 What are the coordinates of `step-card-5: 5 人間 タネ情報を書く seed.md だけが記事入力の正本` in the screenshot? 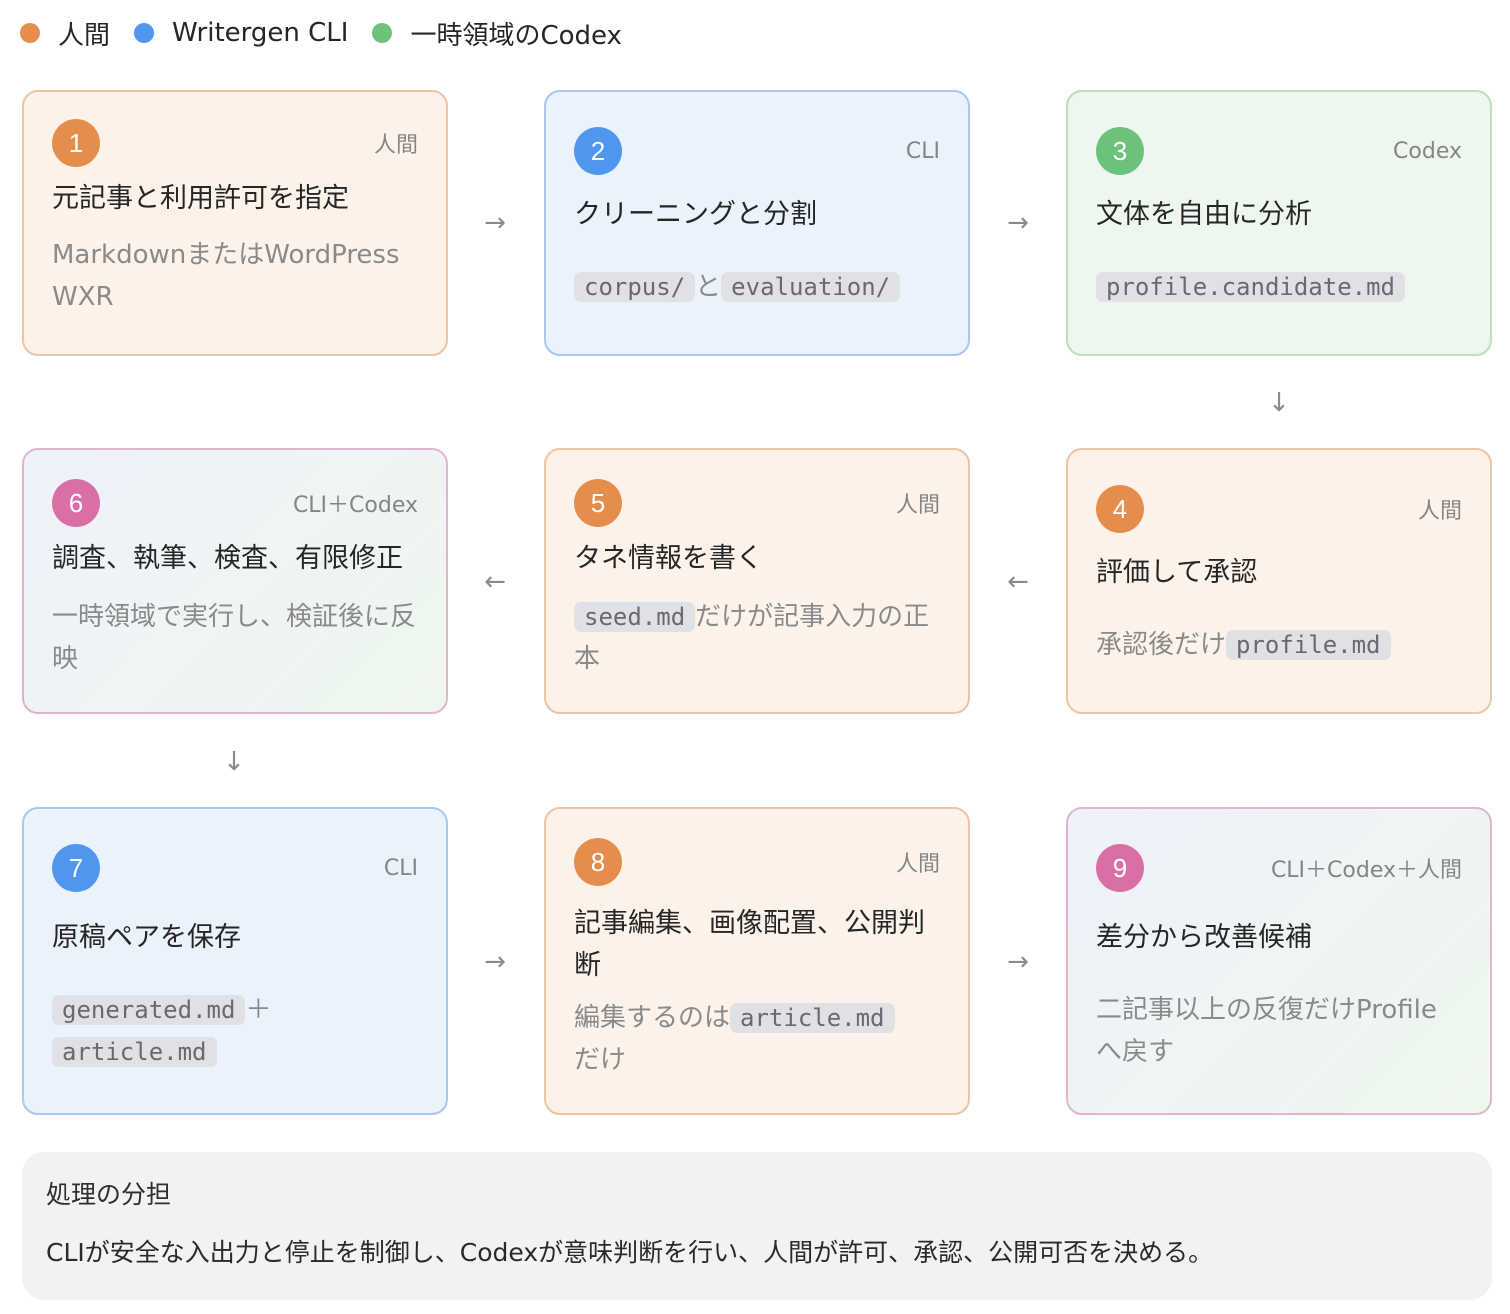 It's located at (757, 581).